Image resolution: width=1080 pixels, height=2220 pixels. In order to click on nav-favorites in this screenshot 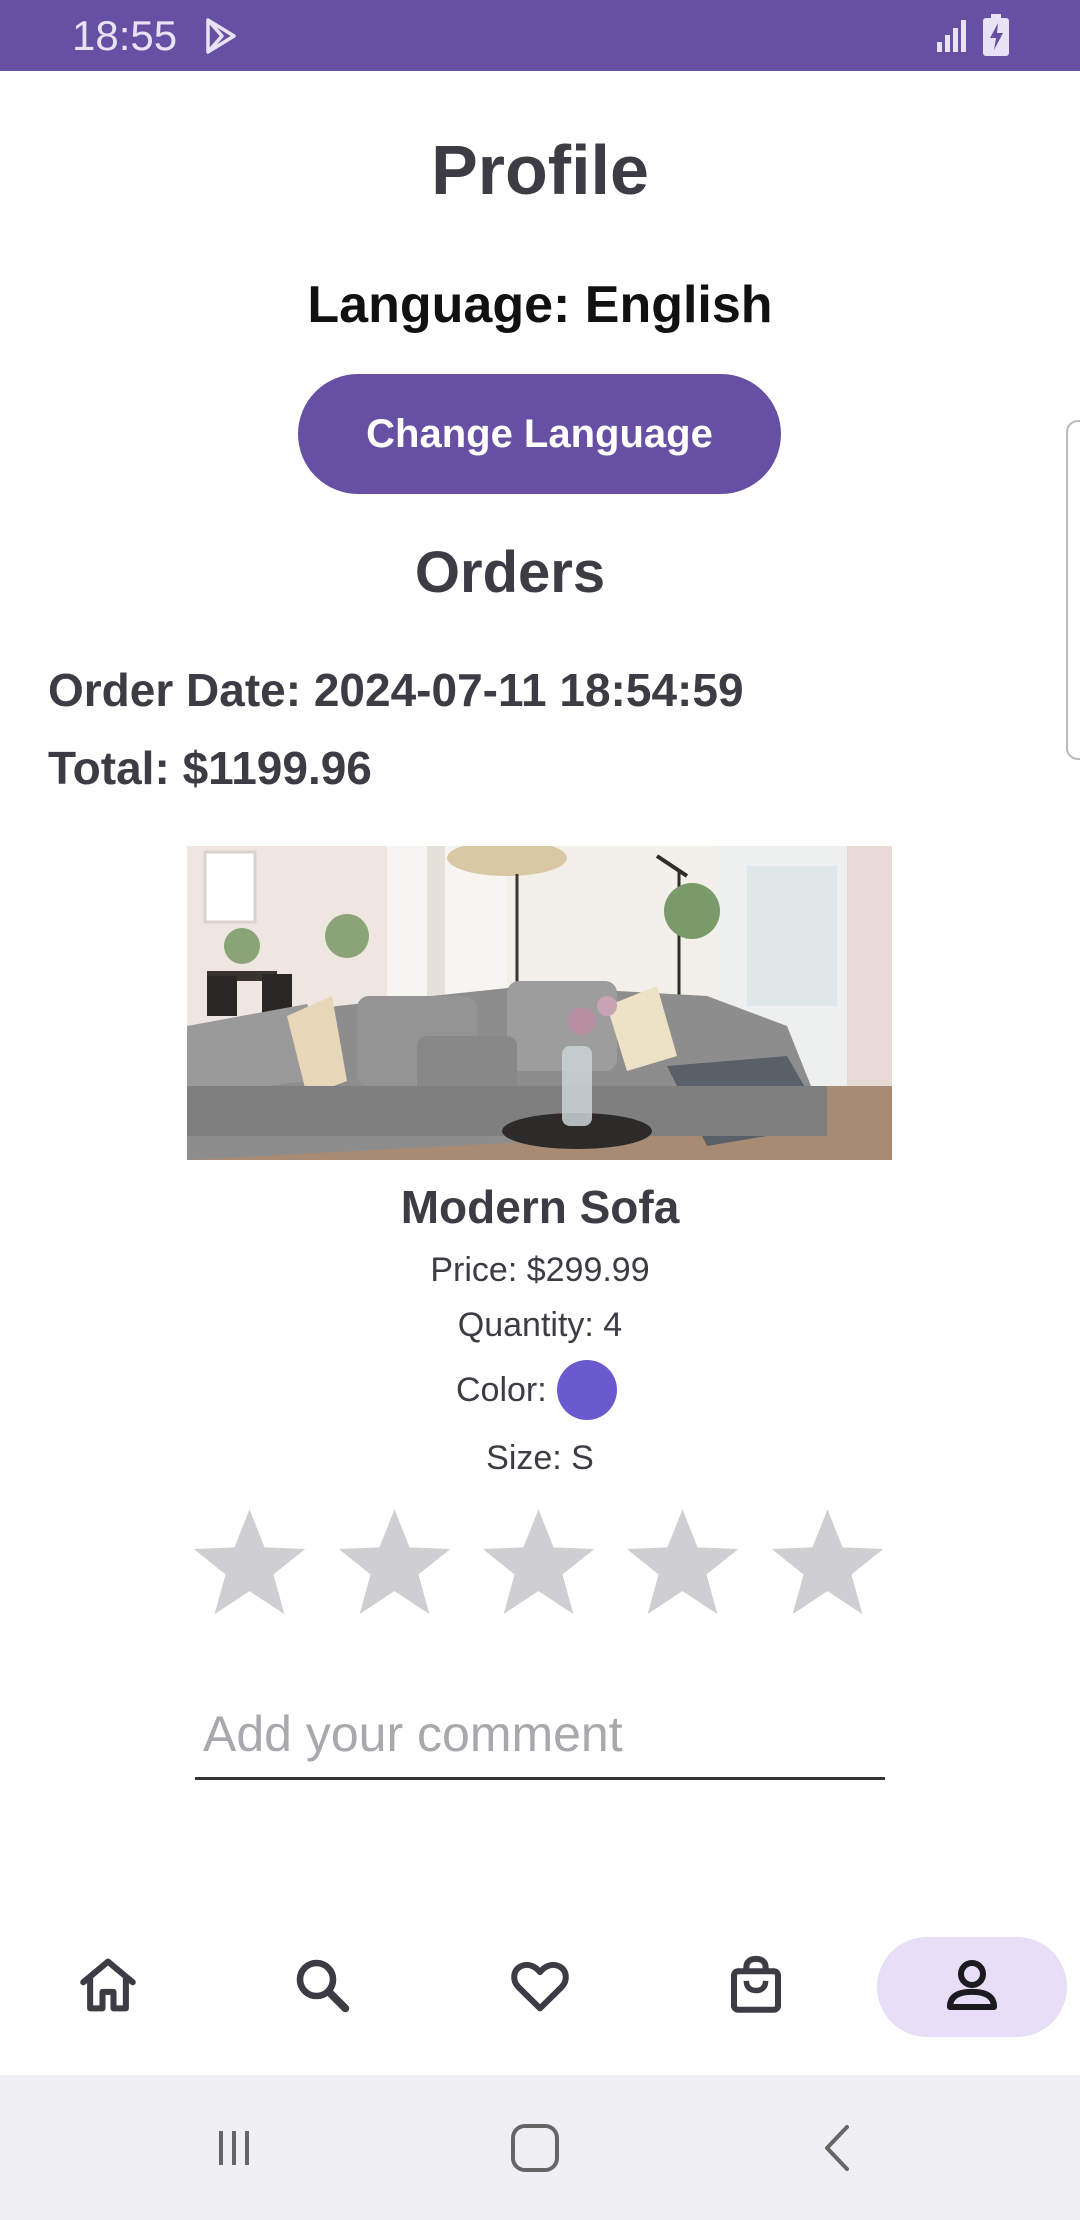, I will do `click(540, 1987)`.